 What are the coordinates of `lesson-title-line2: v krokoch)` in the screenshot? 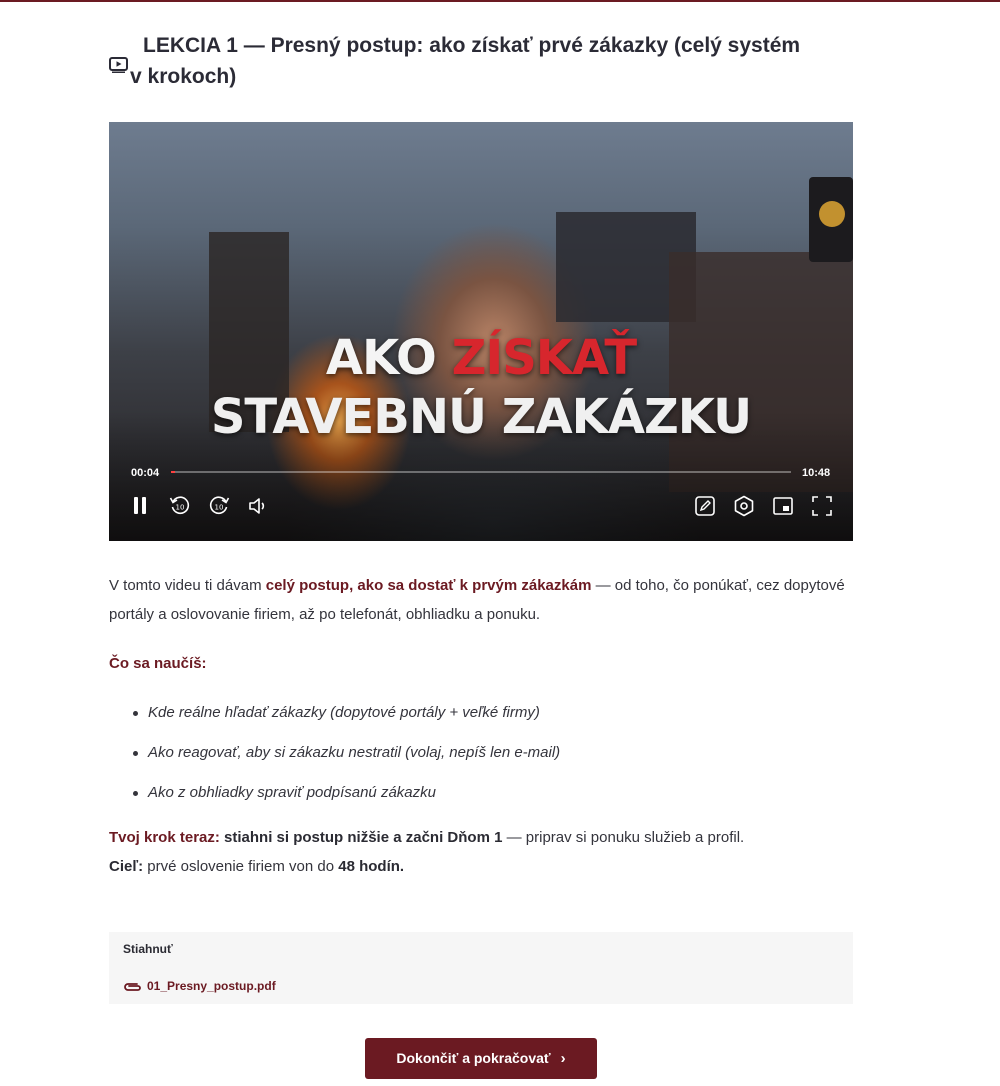 It's located at (183, 76).